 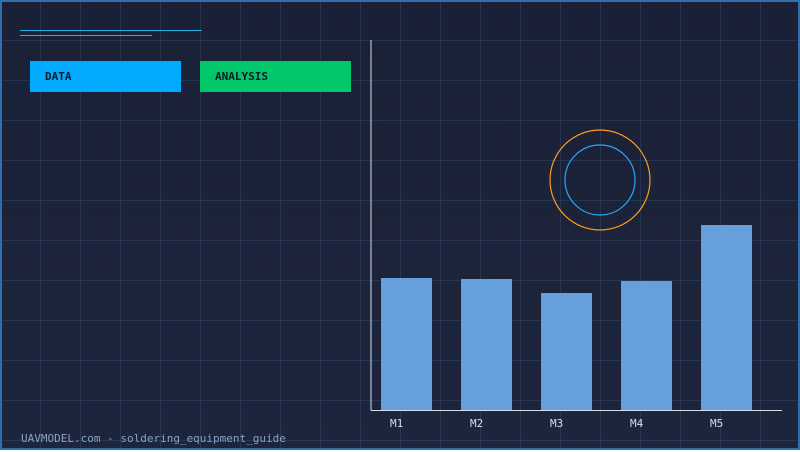 What do you see at coordinates (476, 423) in the screenshot?
I see `x-tick-label: M2` at bounding box center [476, 423].